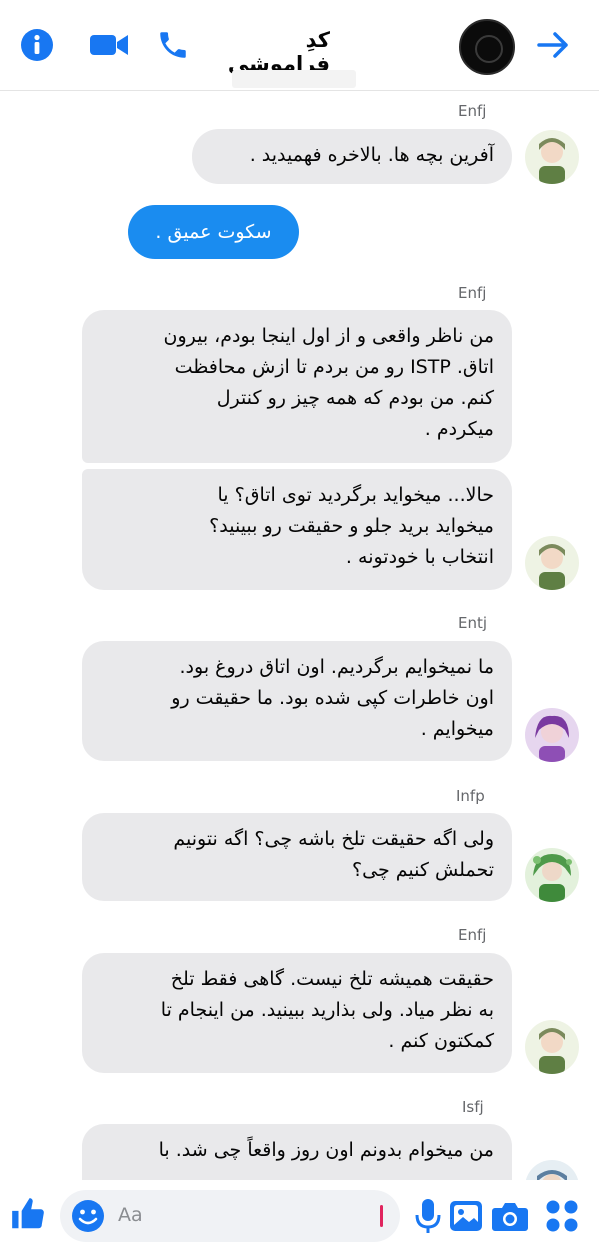 The image size is (599, 1255). I want to click on like-icon, so click(28, 1214).